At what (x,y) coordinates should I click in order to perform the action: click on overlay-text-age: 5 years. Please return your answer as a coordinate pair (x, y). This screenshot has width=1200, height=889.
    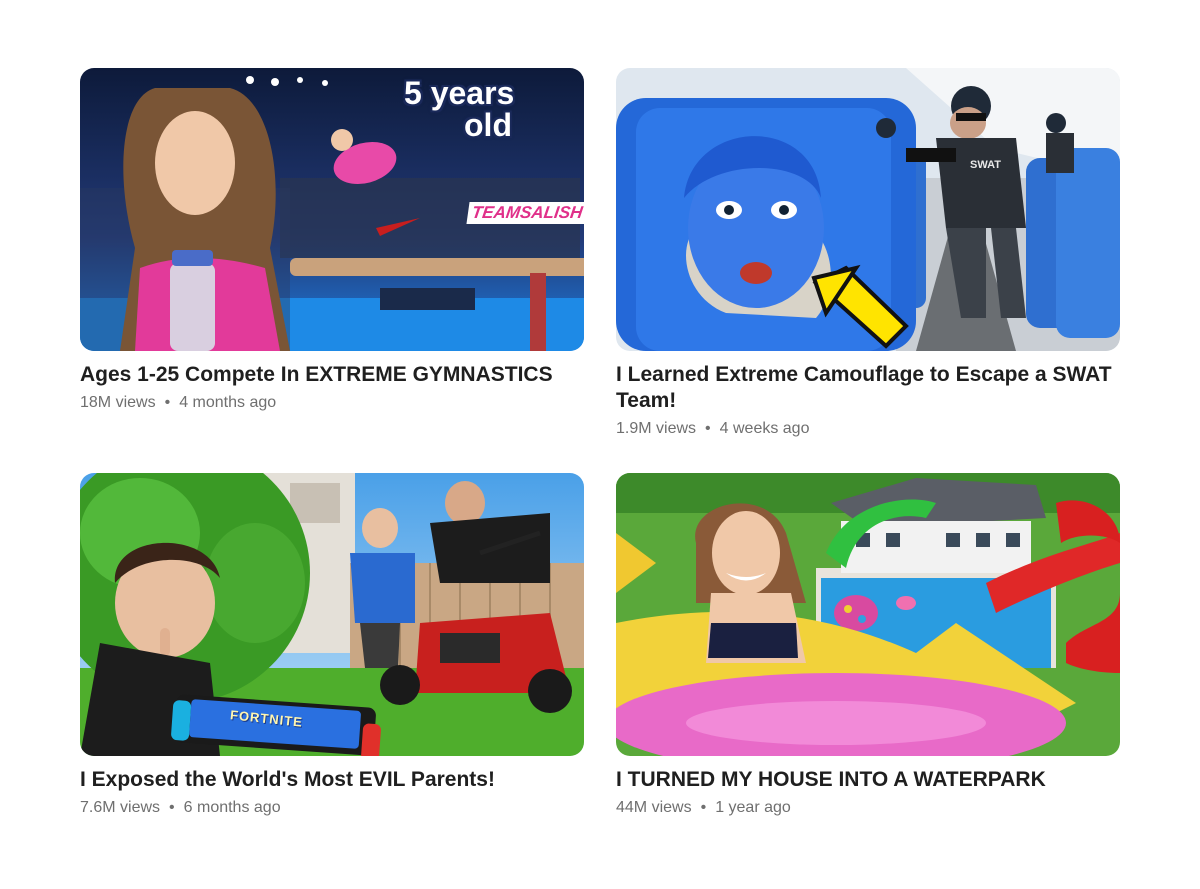
    Looking at the image, I should click on (459, 93).